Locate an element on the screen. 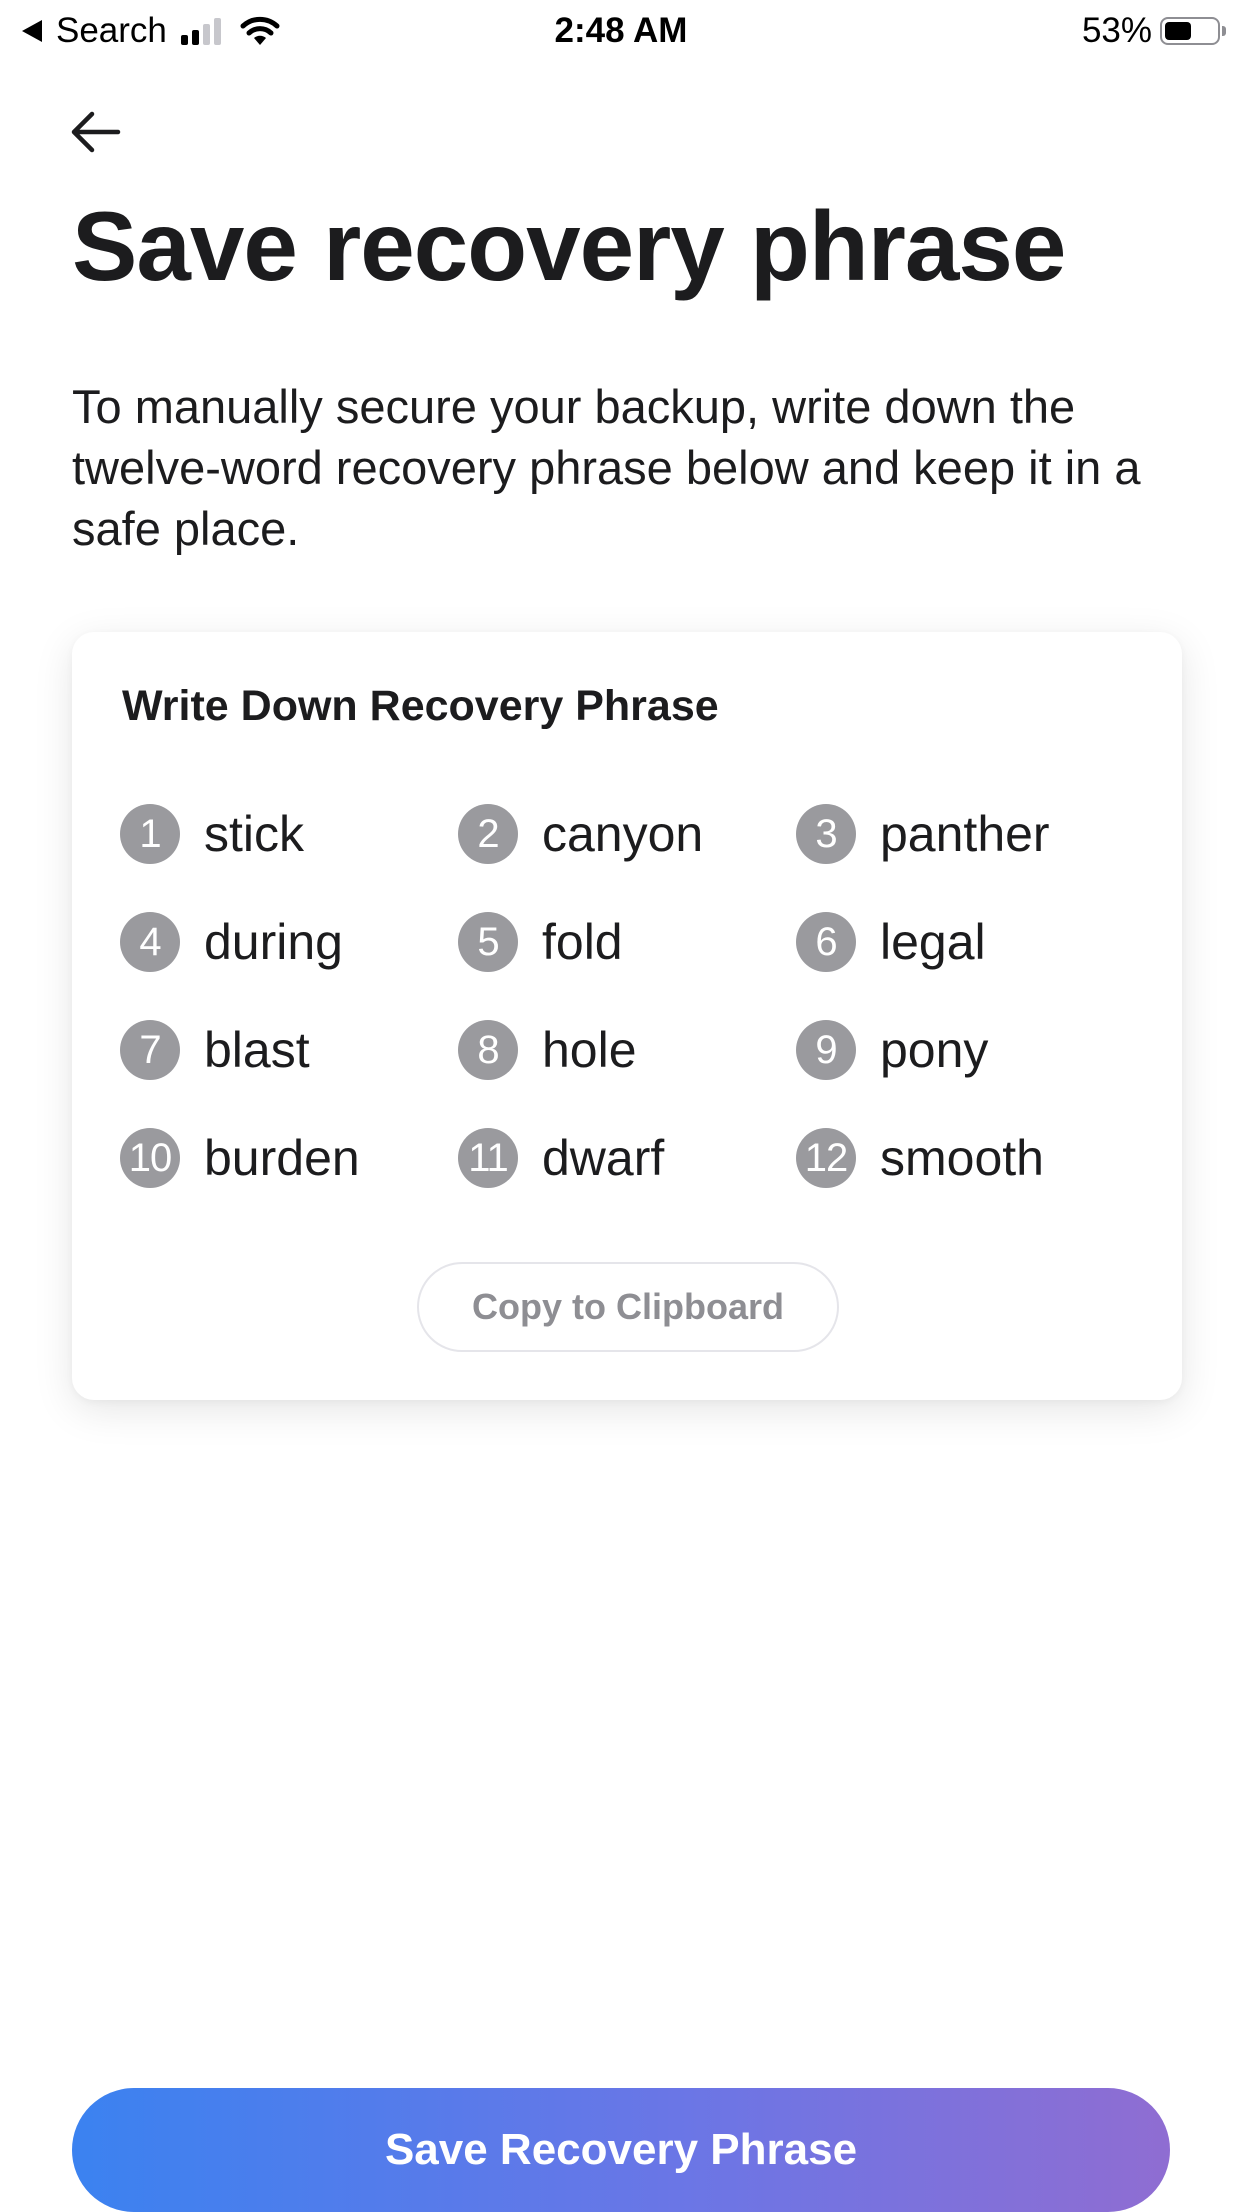 The width and height of the screenshot is (1242, 2212). word-number-badge: 12 is located at coordinates (826, 1158).